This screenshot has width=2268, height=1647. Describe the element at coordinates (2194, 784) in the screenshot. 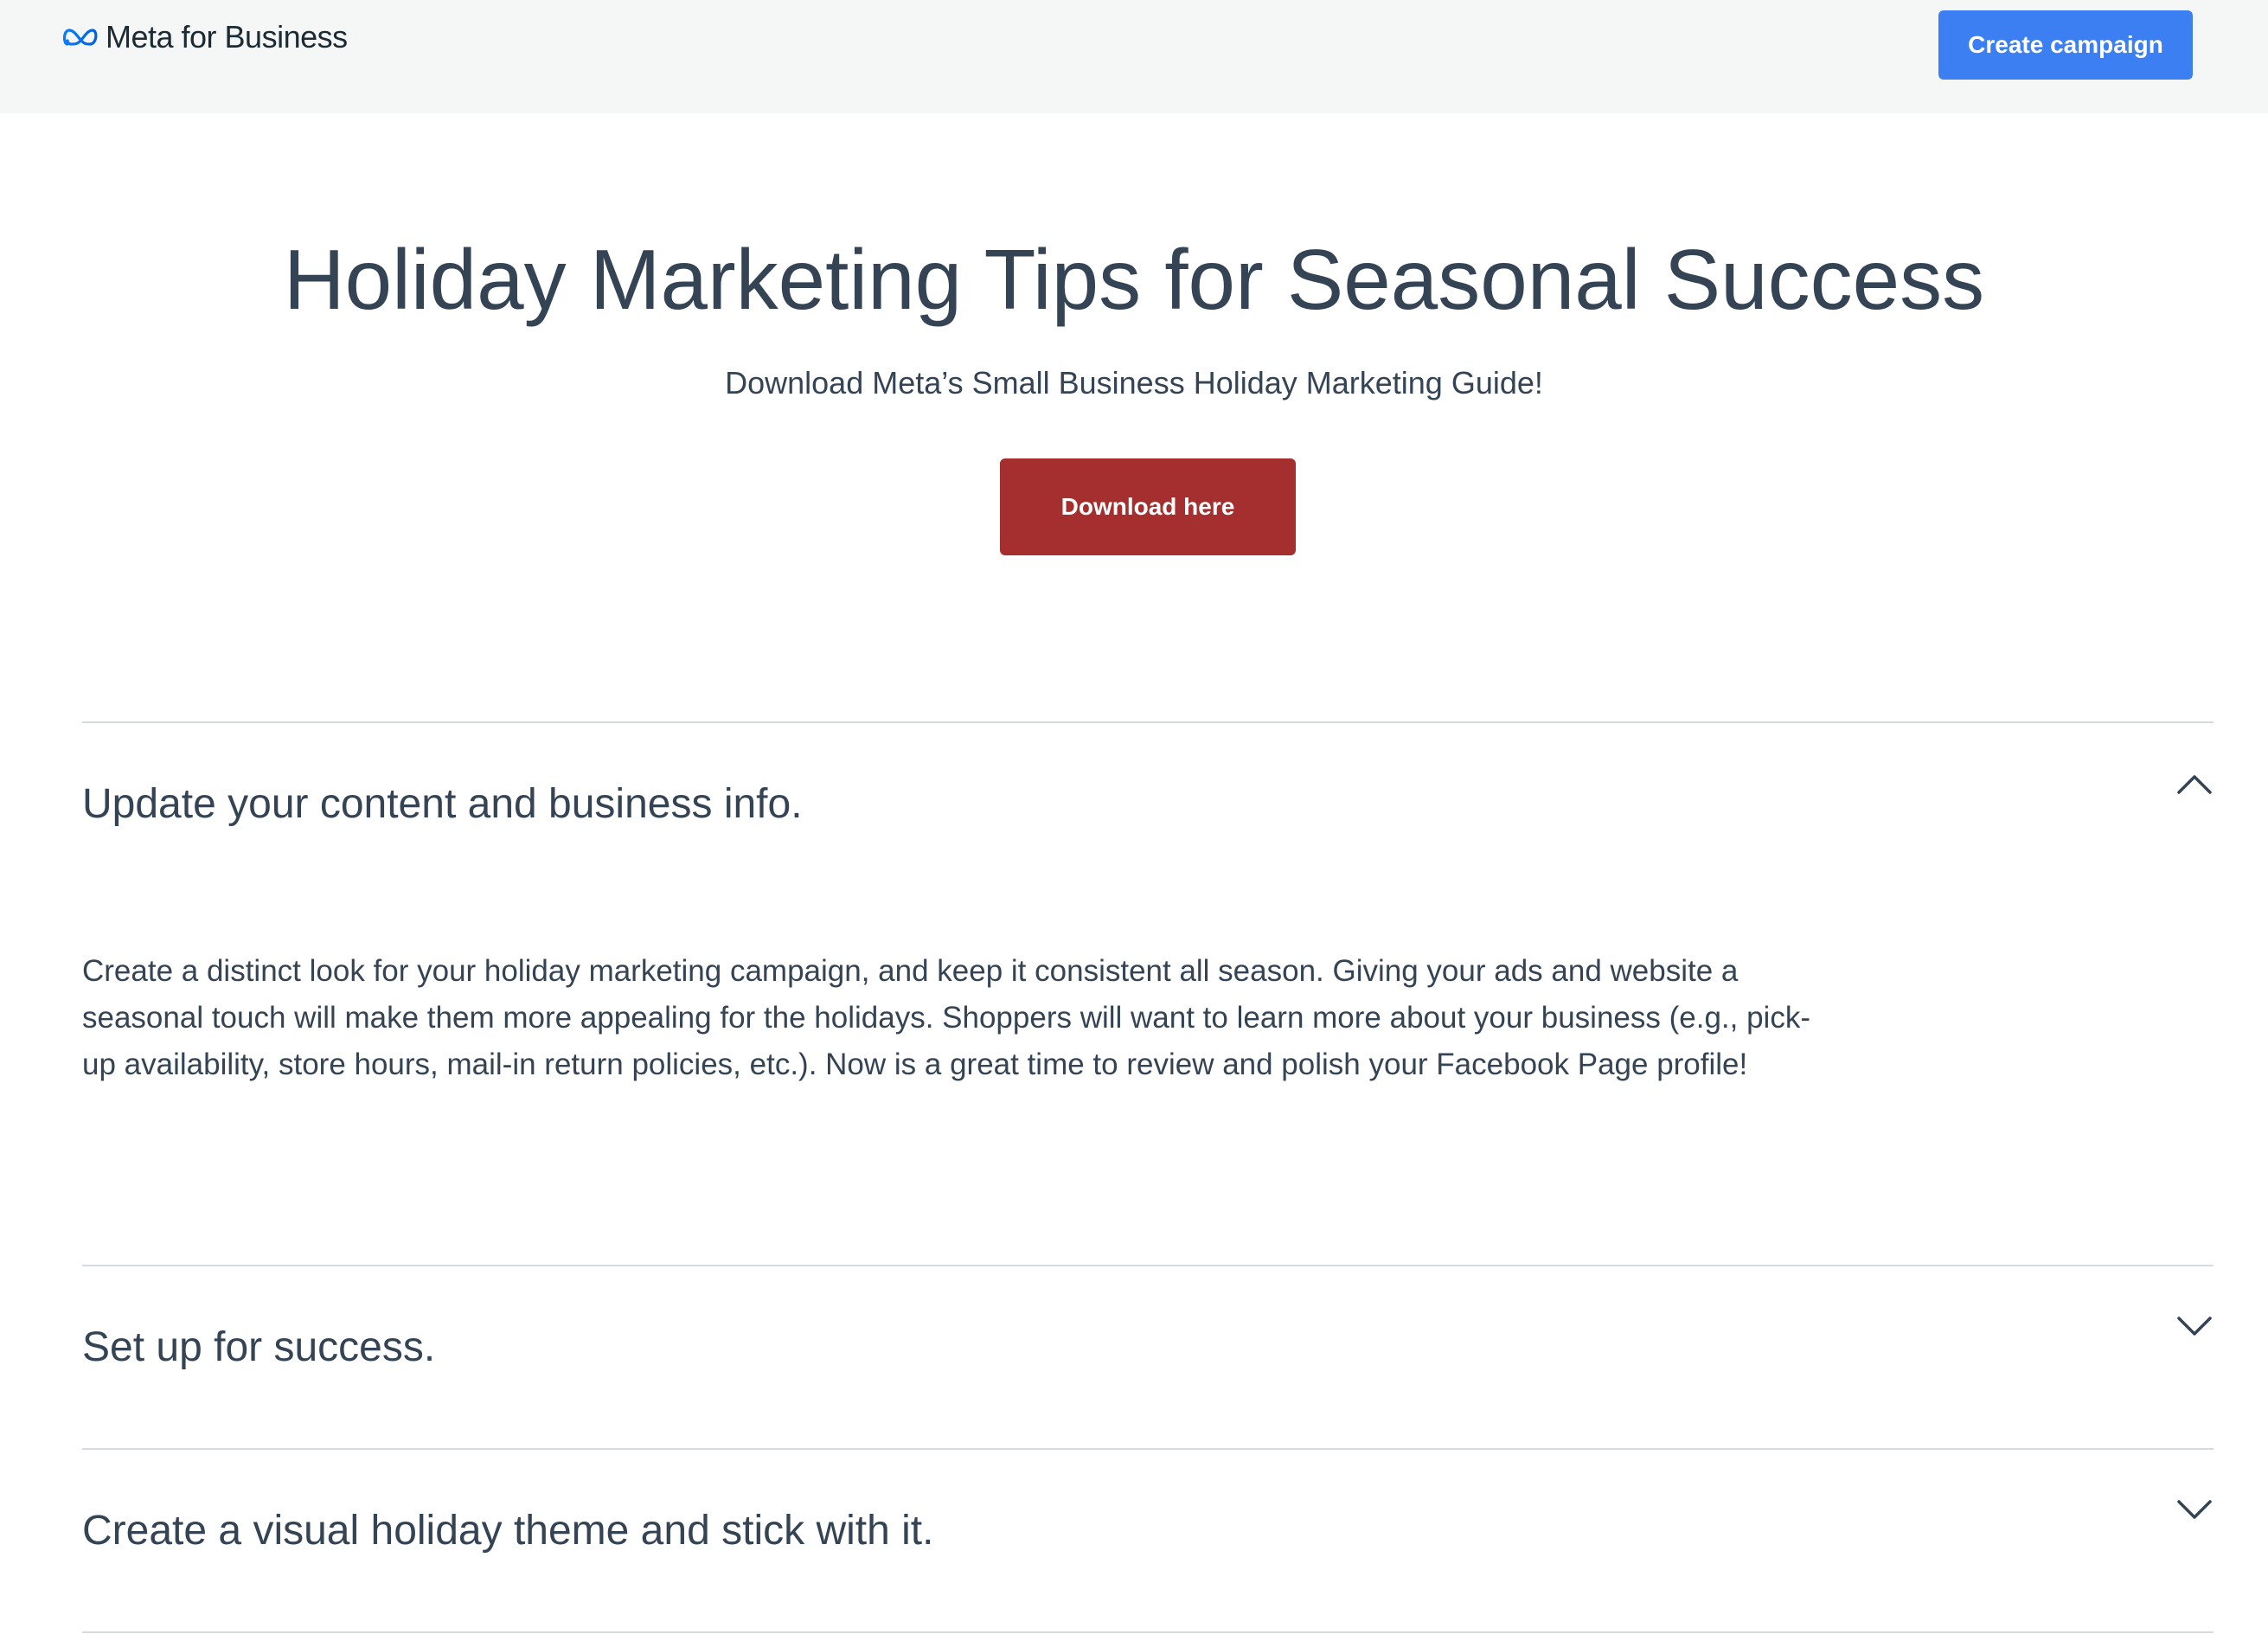

I see `chevron-up-icon` at that location.